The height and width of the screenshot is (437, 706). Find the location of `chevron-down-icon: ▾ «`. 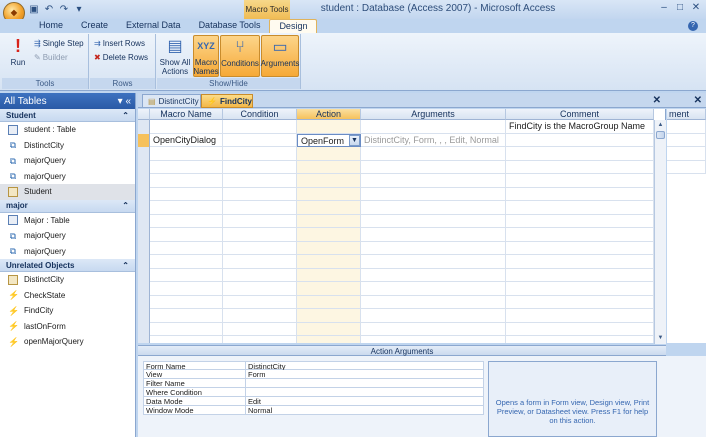

chevron-down-icon: ▾ « is located at coordinates (124, 101).